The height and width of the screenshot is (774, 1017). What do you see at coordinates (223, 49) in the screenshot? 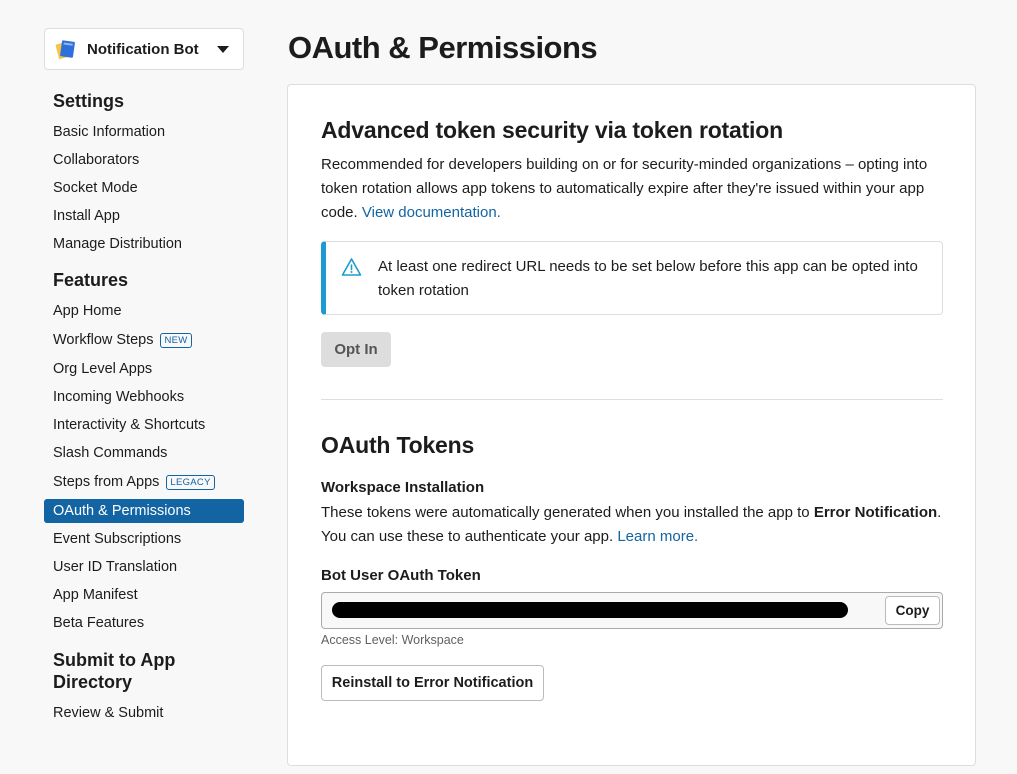
I see `chevron-down-icon` at bounding box center [223, 49].